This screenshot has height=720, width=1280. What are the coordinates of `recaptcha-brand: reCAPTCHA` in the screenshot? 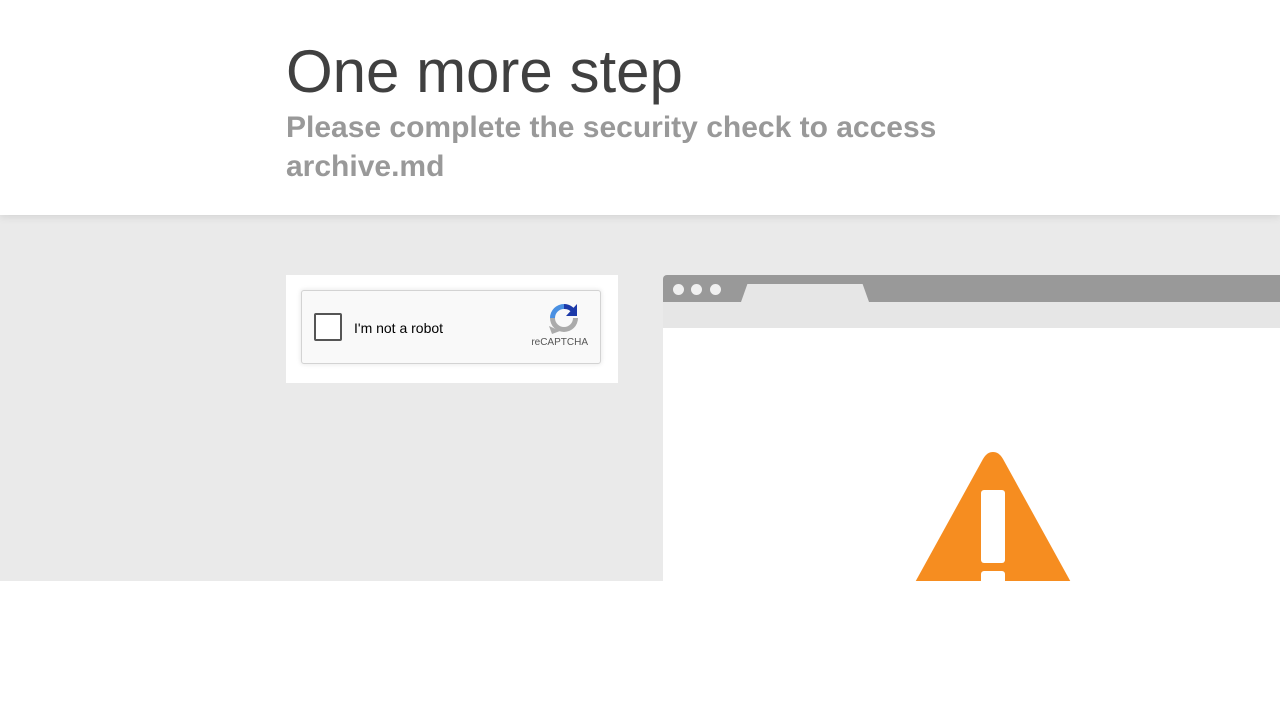 It's located at (559, 342).